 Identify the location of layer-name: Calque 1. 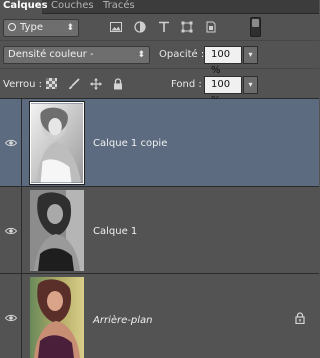
(115, 231).